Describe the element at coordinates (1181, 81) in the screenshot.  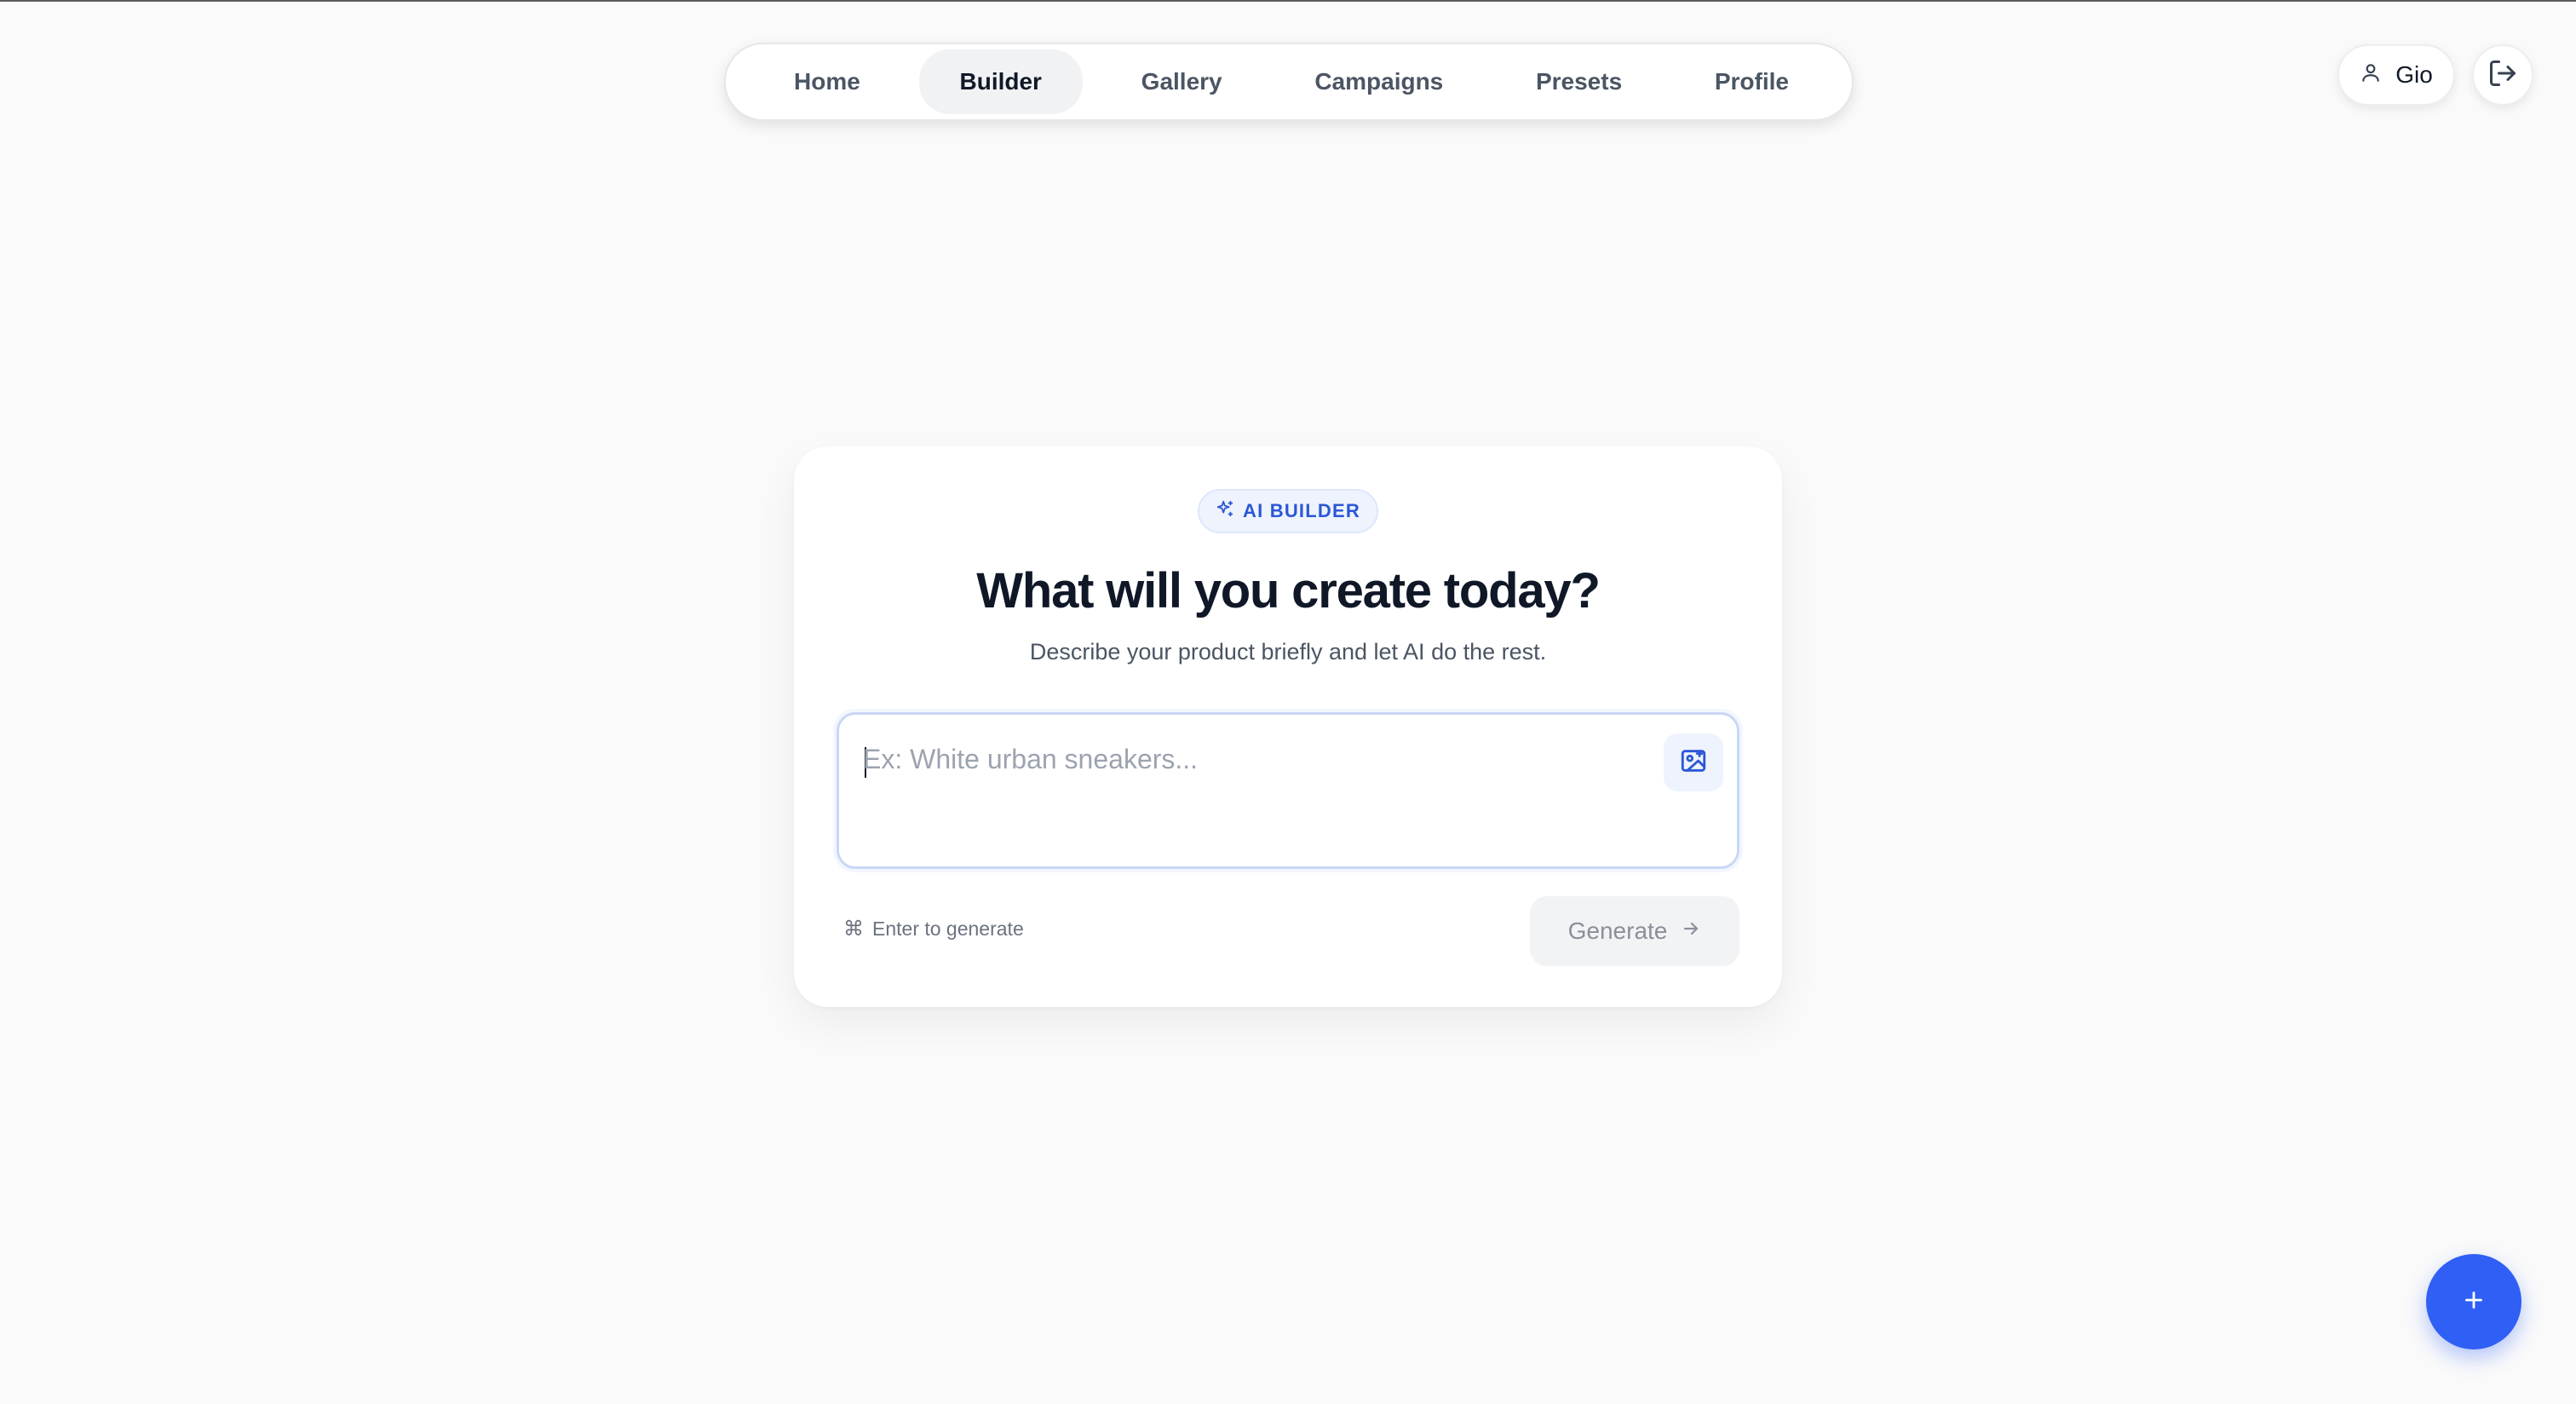
I see `nav-item-gallery: Gallery` at that location.